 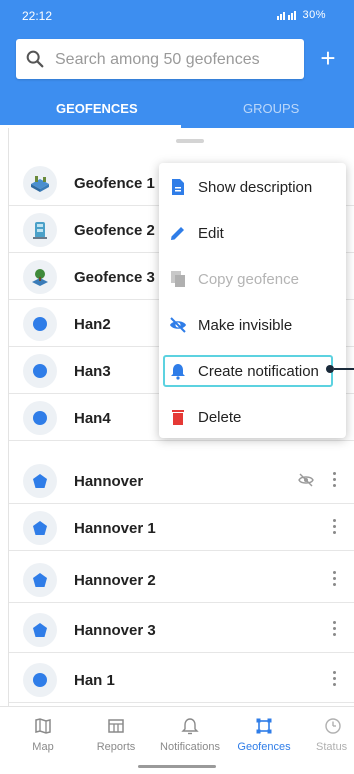 What do you see at coordinates (328, 59) in the screenshot?
I see `add-geofence-button: +` at bounding box center [328, 59].